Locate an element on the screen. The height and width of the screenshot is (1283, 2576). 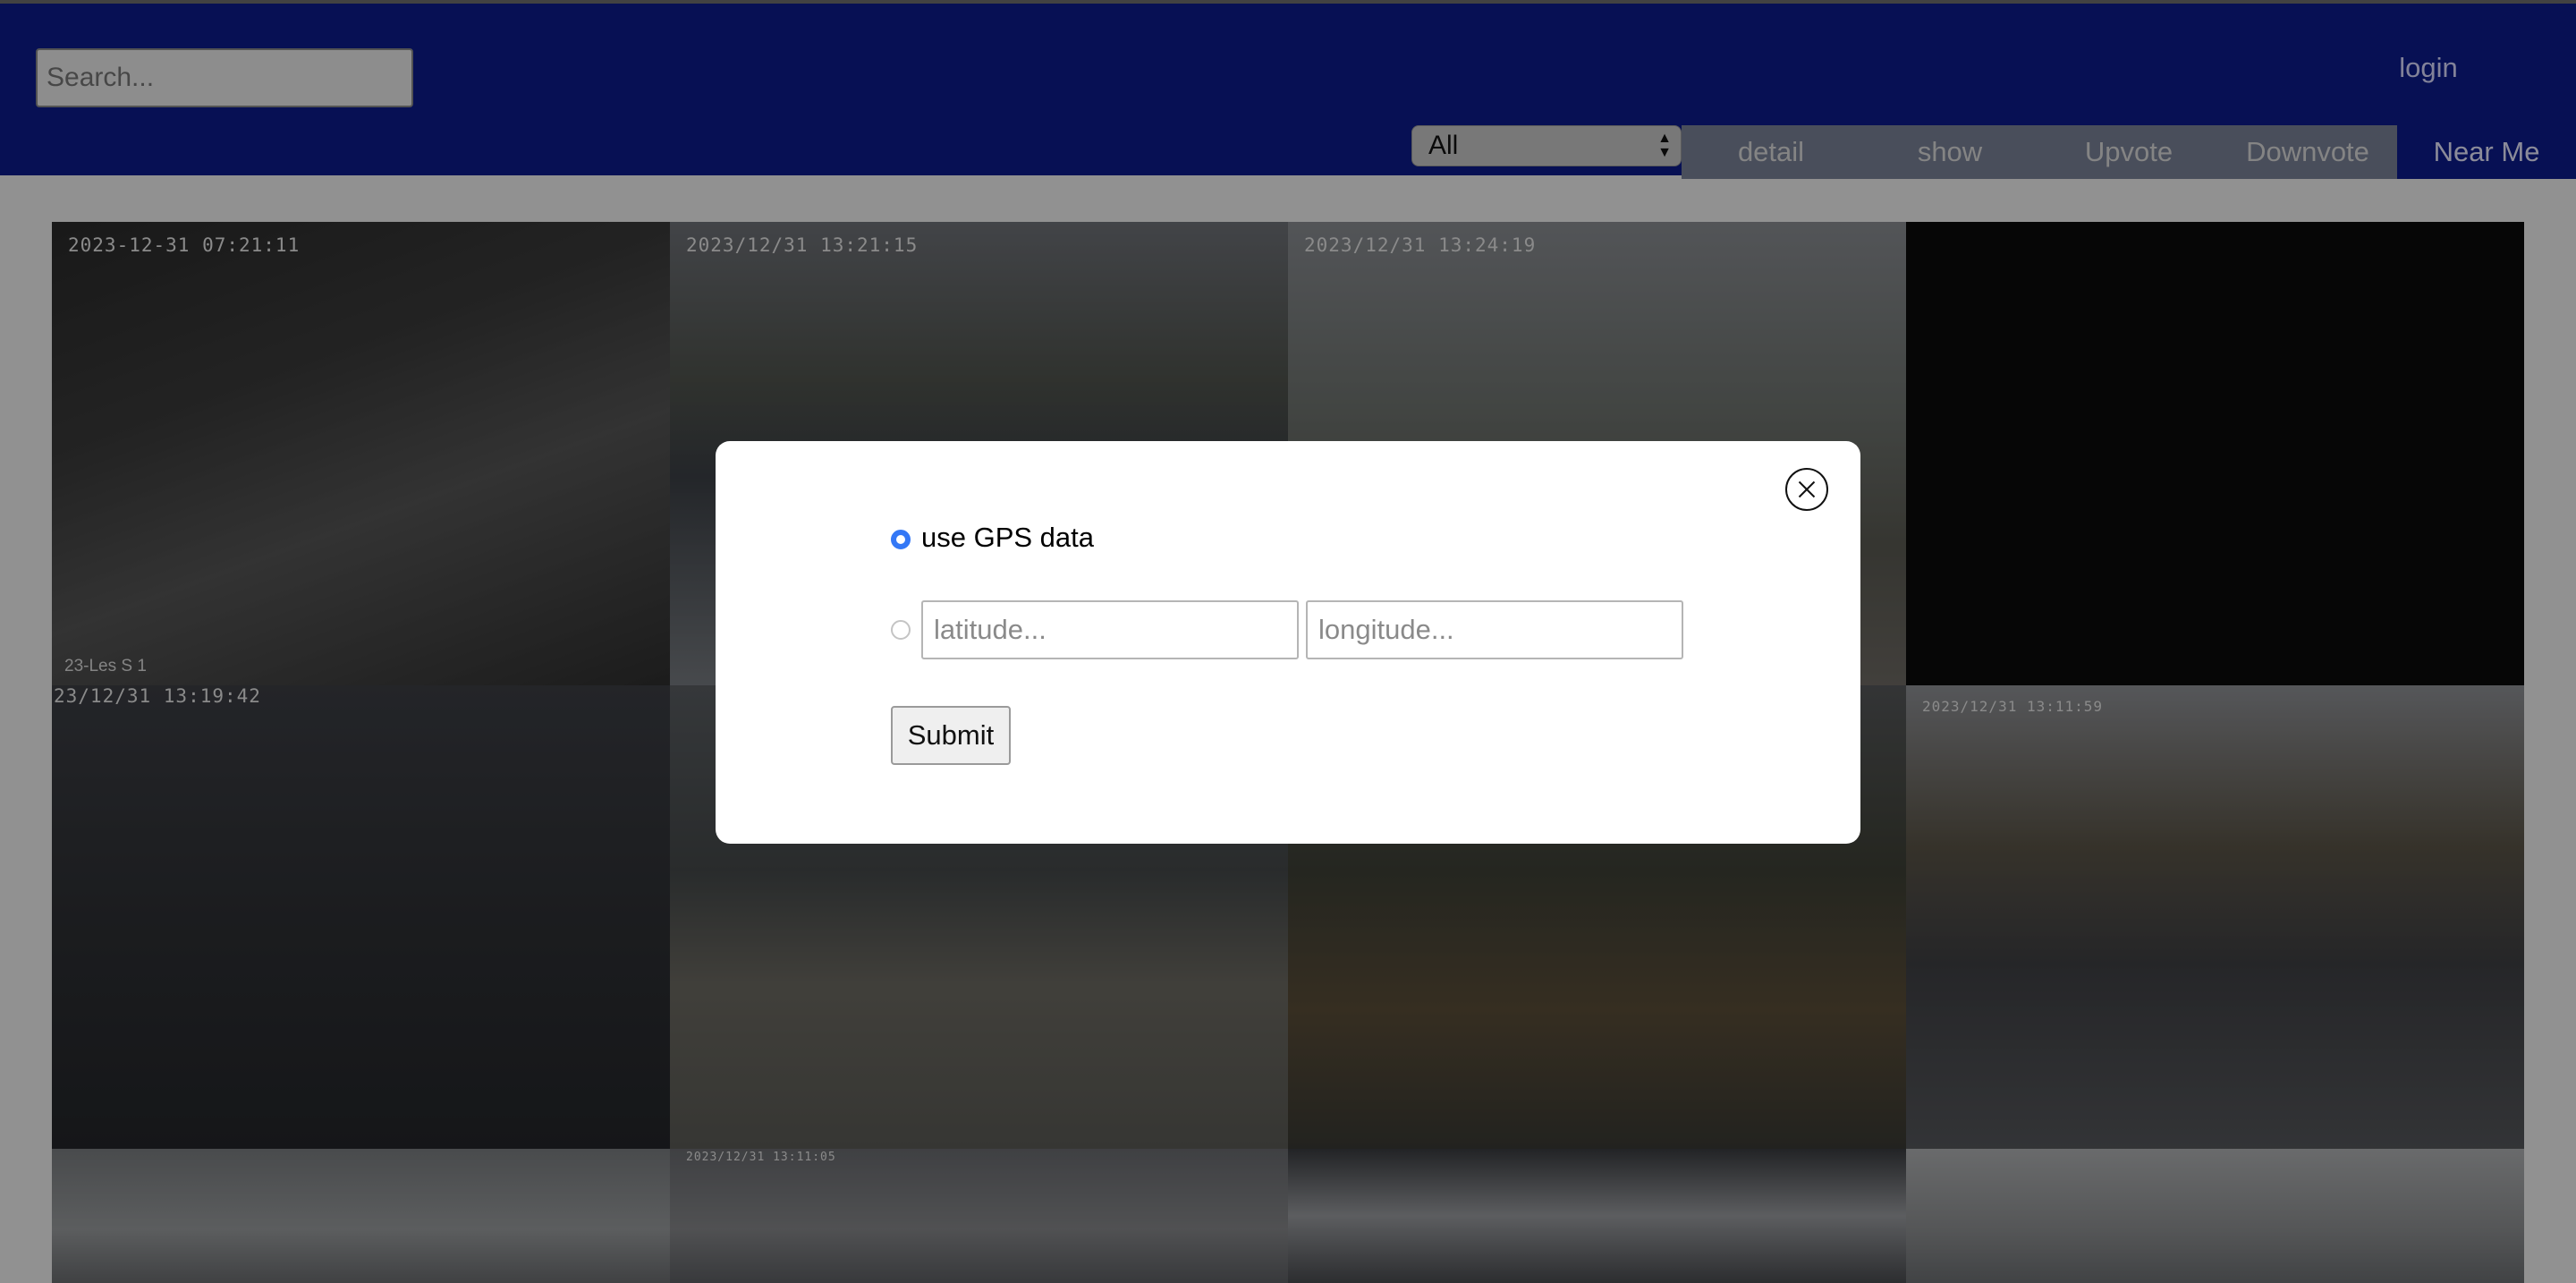
gps-label: use GPS data is located at coordinates (1008, 537).